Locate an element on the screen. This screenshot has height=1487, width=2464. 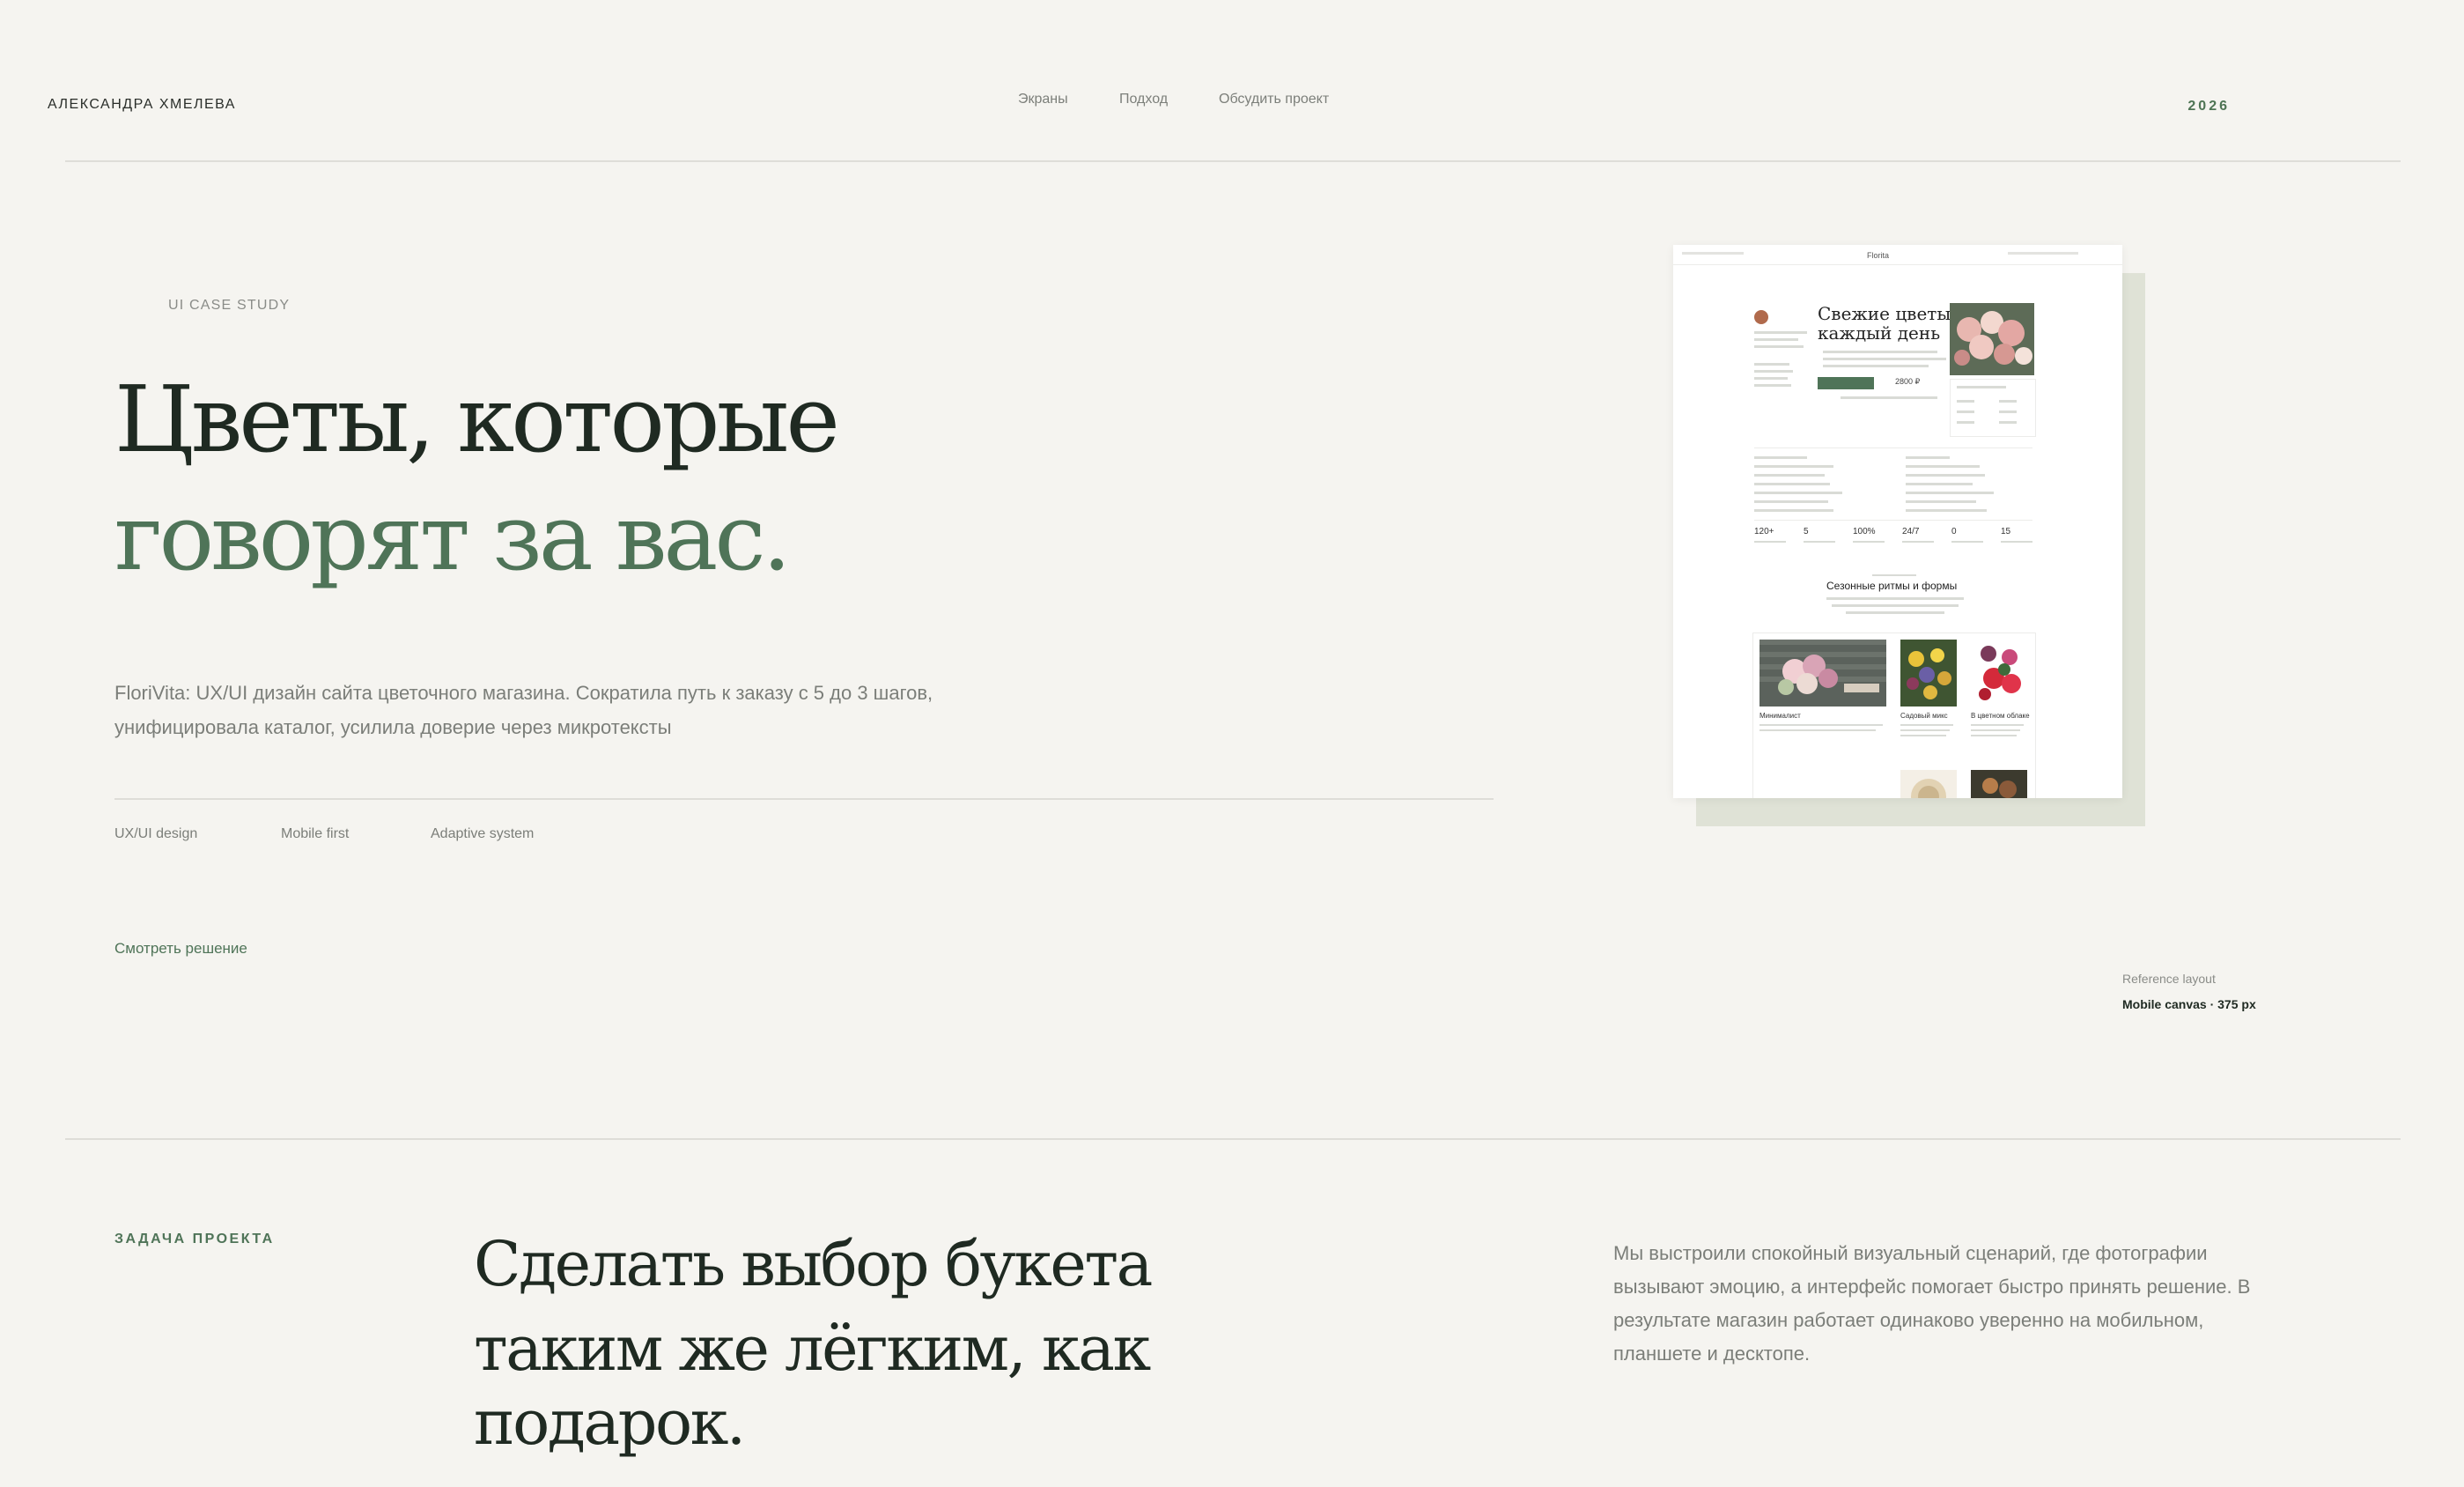
mockup-stat-value: 5 is located at coordinates (1806, 531).